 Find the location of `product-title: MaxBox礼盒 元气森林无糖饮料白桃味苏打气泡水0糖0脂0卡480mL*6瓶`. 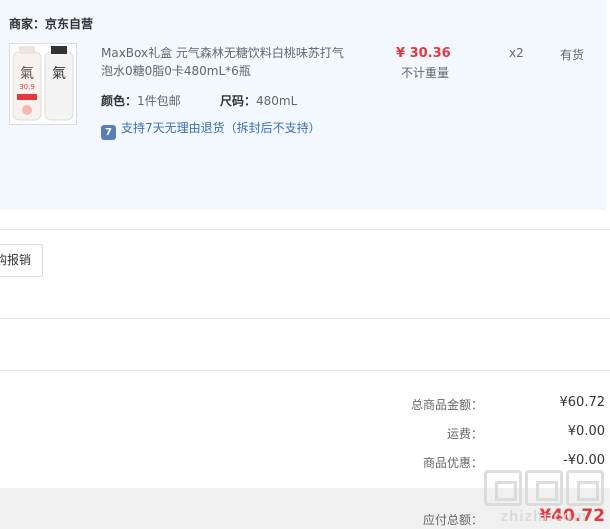

product-title: MaxBox礼盒 元气森林无糖饮料白桃味苏打气泡水0糖0脂0卡480mL*6瓶 is located at coordinates (226, 62).